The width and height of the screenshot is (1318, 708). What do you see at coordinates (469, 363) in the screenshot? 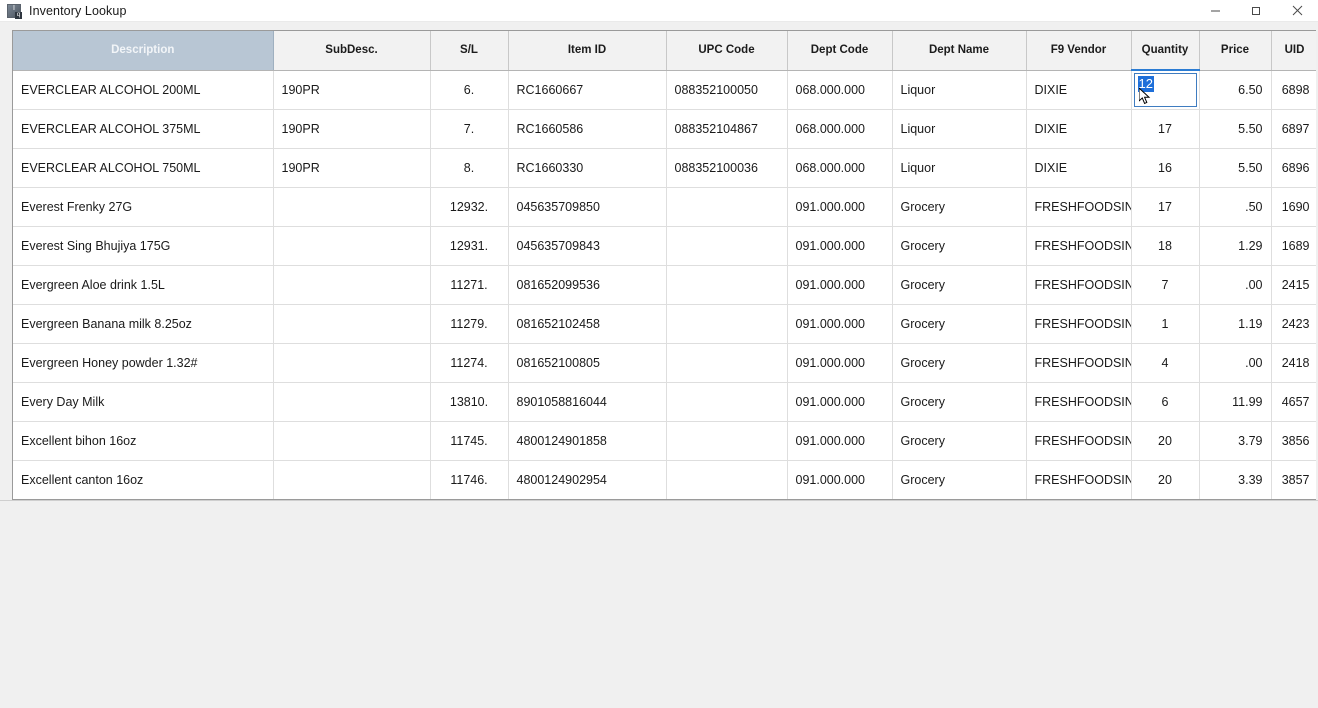
I see `cell-sl: 11274.` at bounding box center [469, 363].